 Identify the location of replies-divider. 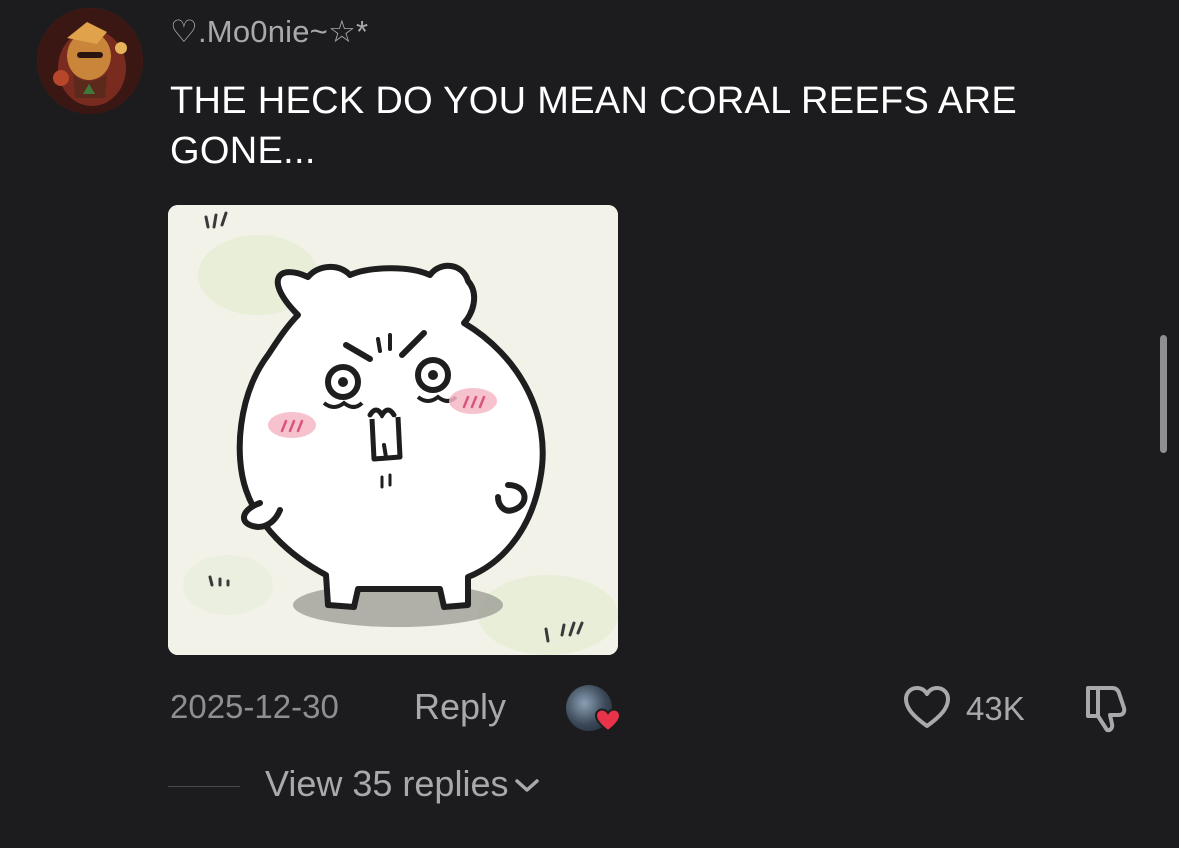
(204, 786).